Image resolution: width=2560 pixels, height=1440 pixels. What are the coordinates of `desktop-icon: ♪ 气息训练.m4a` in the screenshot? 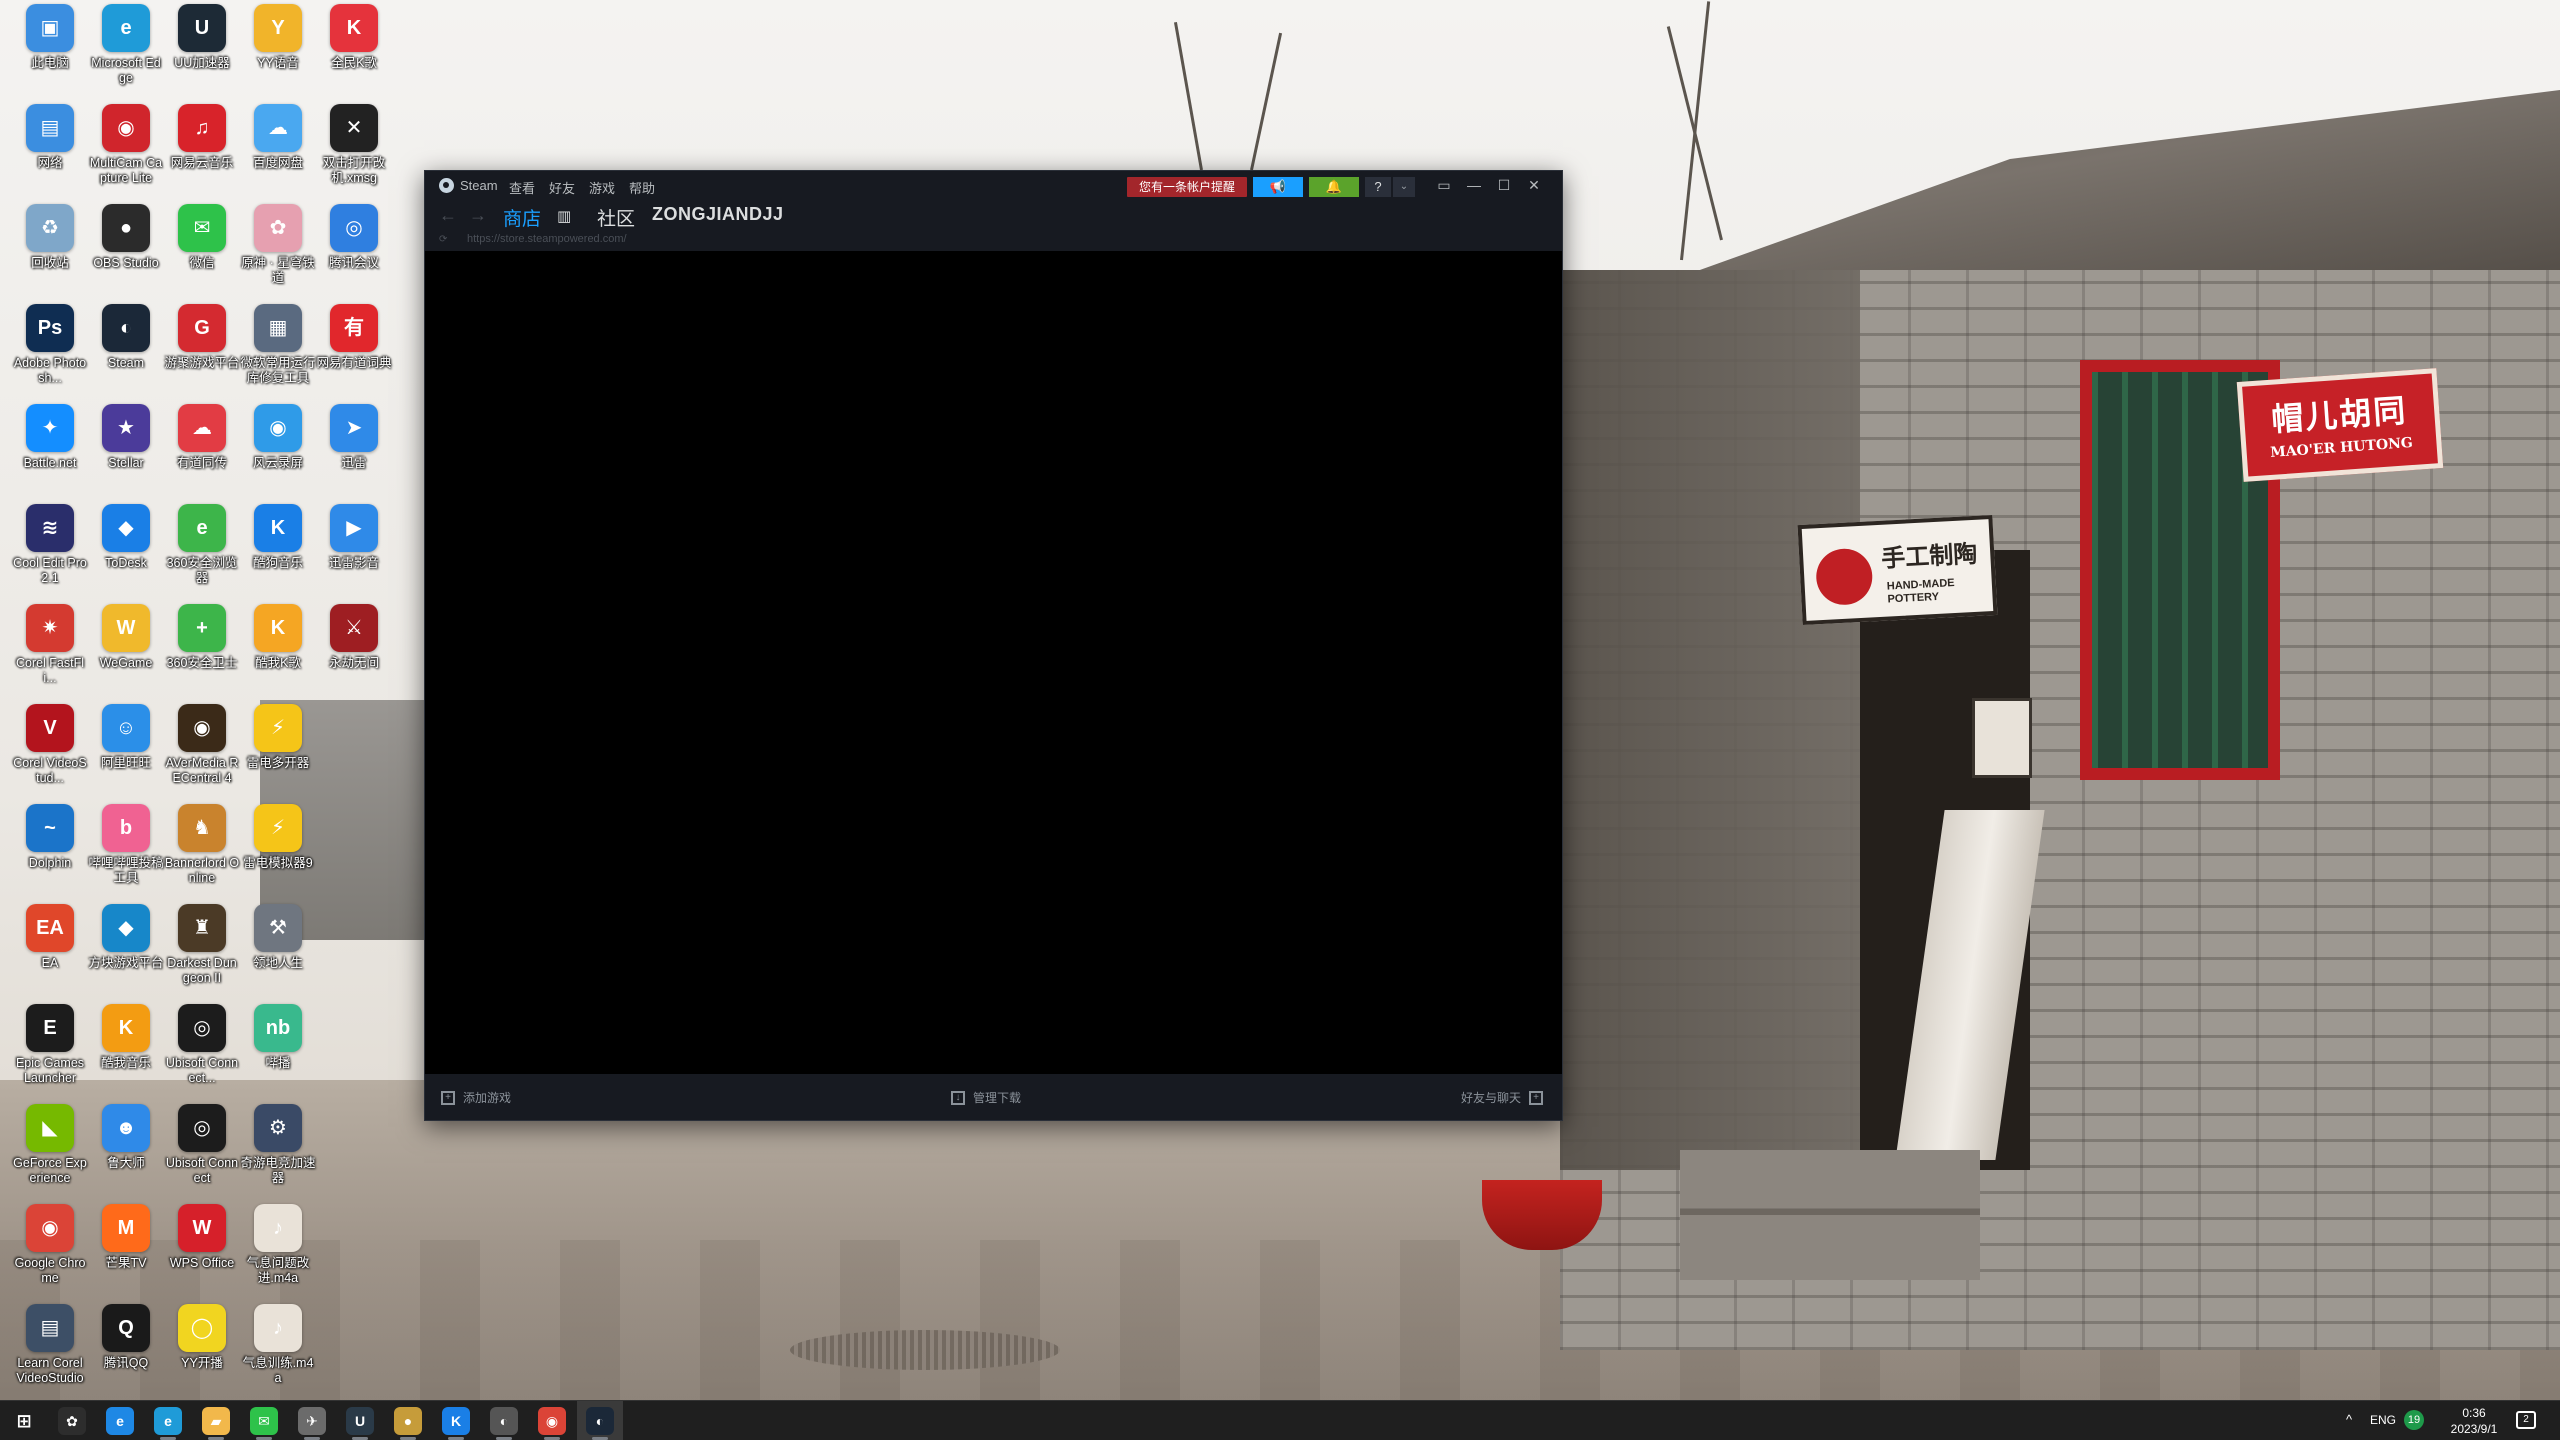 It's located at (278, 1345).